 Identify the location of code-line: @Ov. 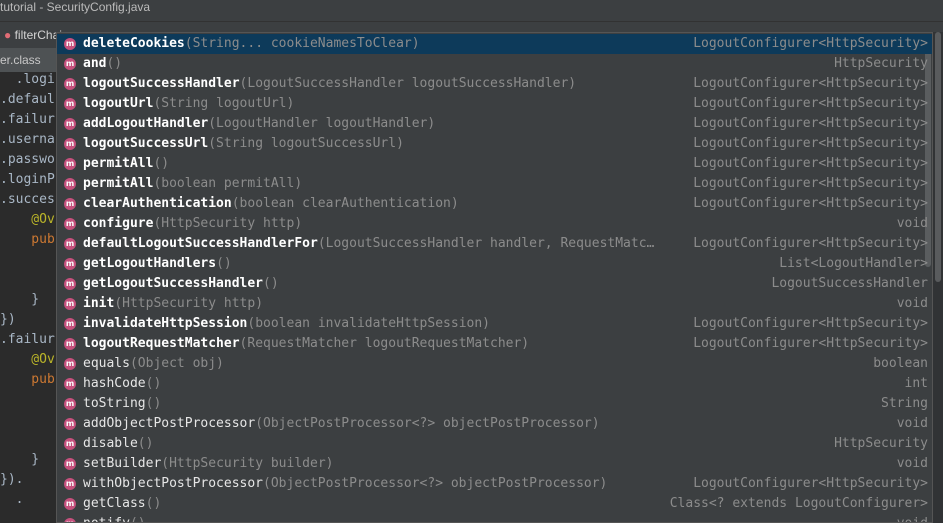
(27, 359).